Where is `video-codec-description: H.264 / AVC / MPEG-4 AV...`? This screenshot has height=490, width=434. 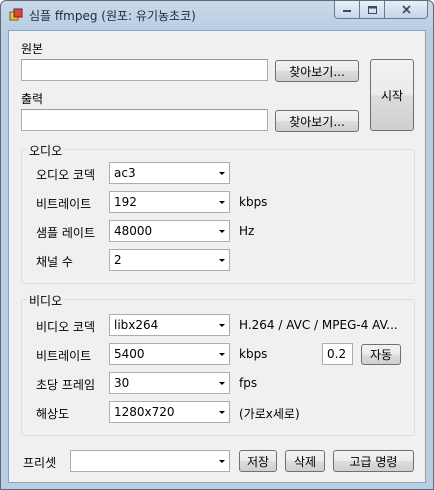
video-codec-description: H.264 / AVC / MPEG-4 AV... is located at coordinates (318, 325).